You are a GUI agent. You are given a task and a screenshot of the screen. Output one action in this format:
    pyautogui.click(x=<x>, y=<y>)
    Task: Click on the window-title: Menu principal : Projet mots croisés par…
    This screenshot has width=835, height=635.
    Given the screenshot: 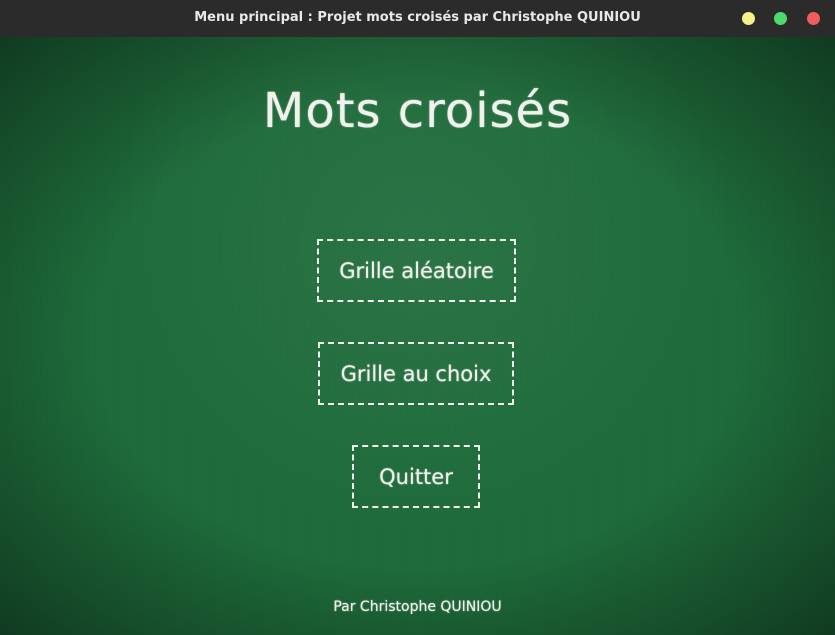 What is the action you would take?
    pyautogui.click(x=417, y=17)
    